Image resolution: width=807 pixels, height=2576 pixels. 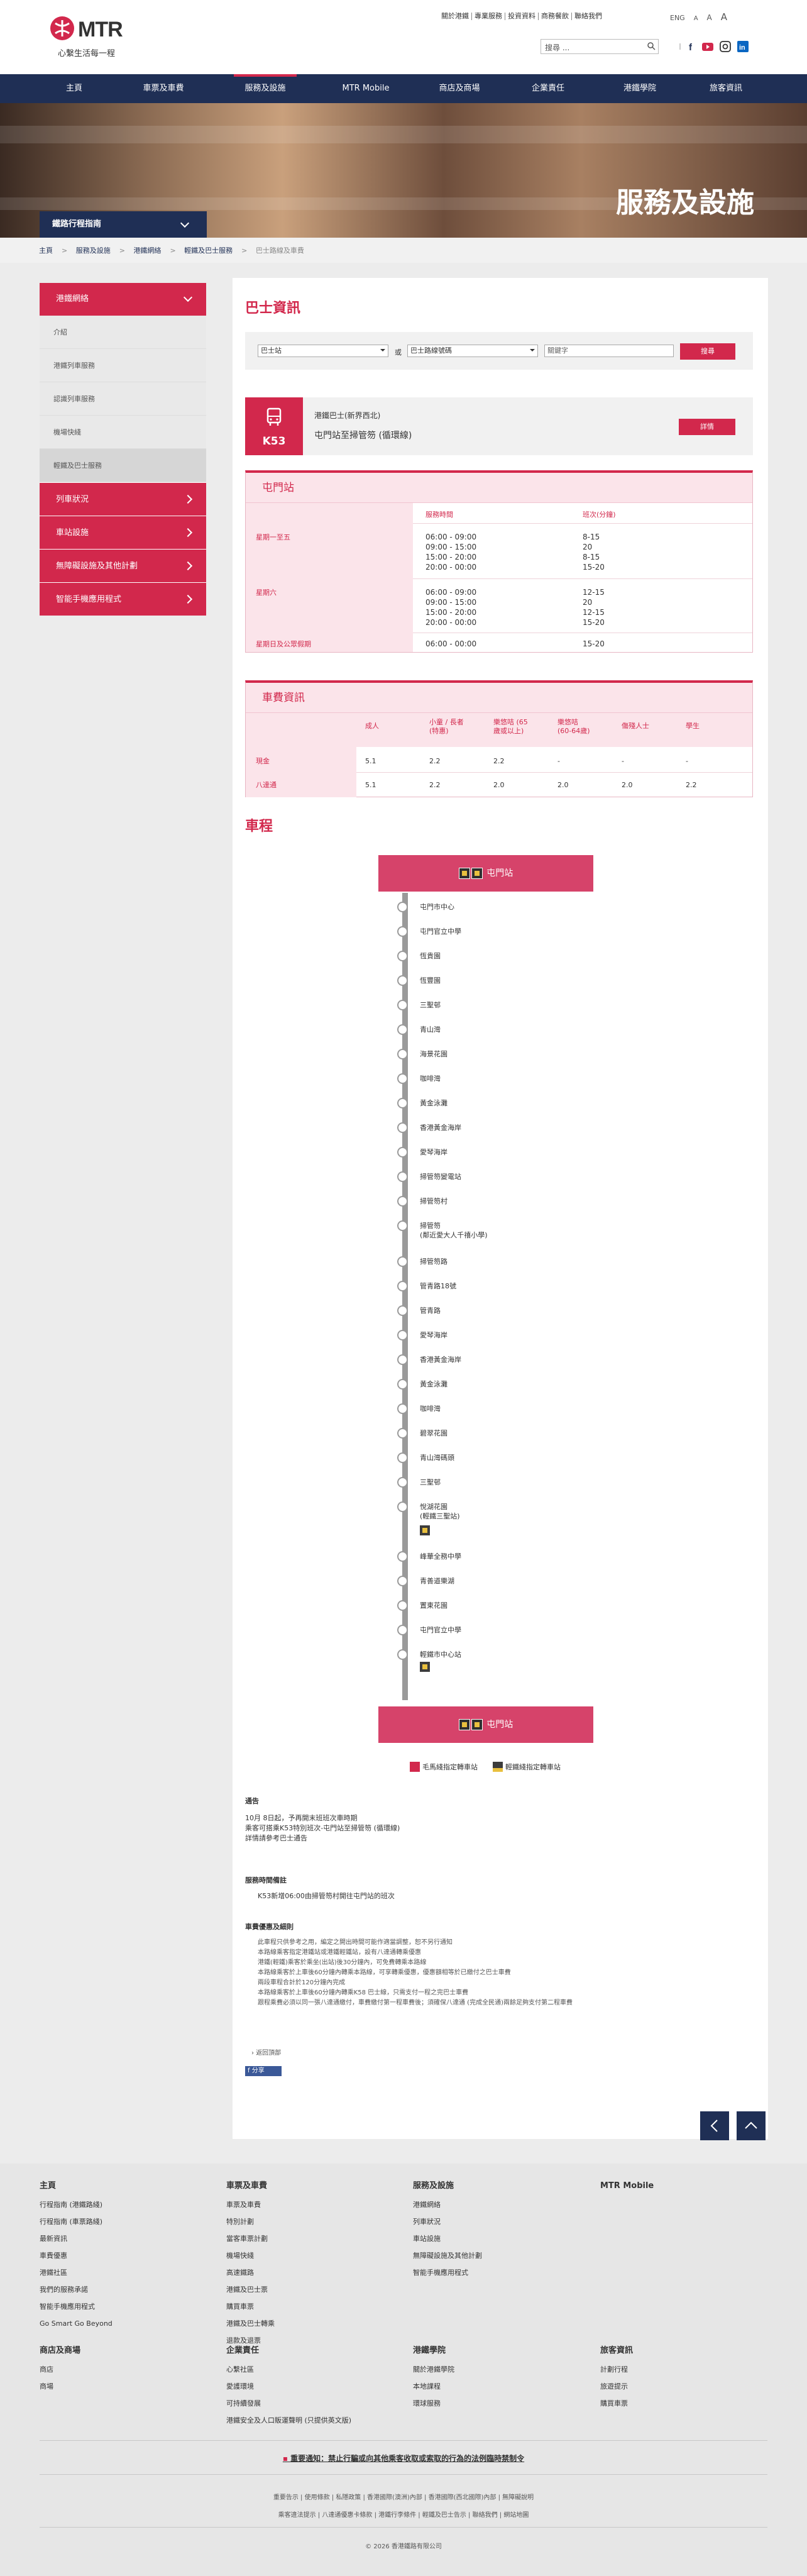 I want to click on font-large-button: A, so click(x=724, y=17).